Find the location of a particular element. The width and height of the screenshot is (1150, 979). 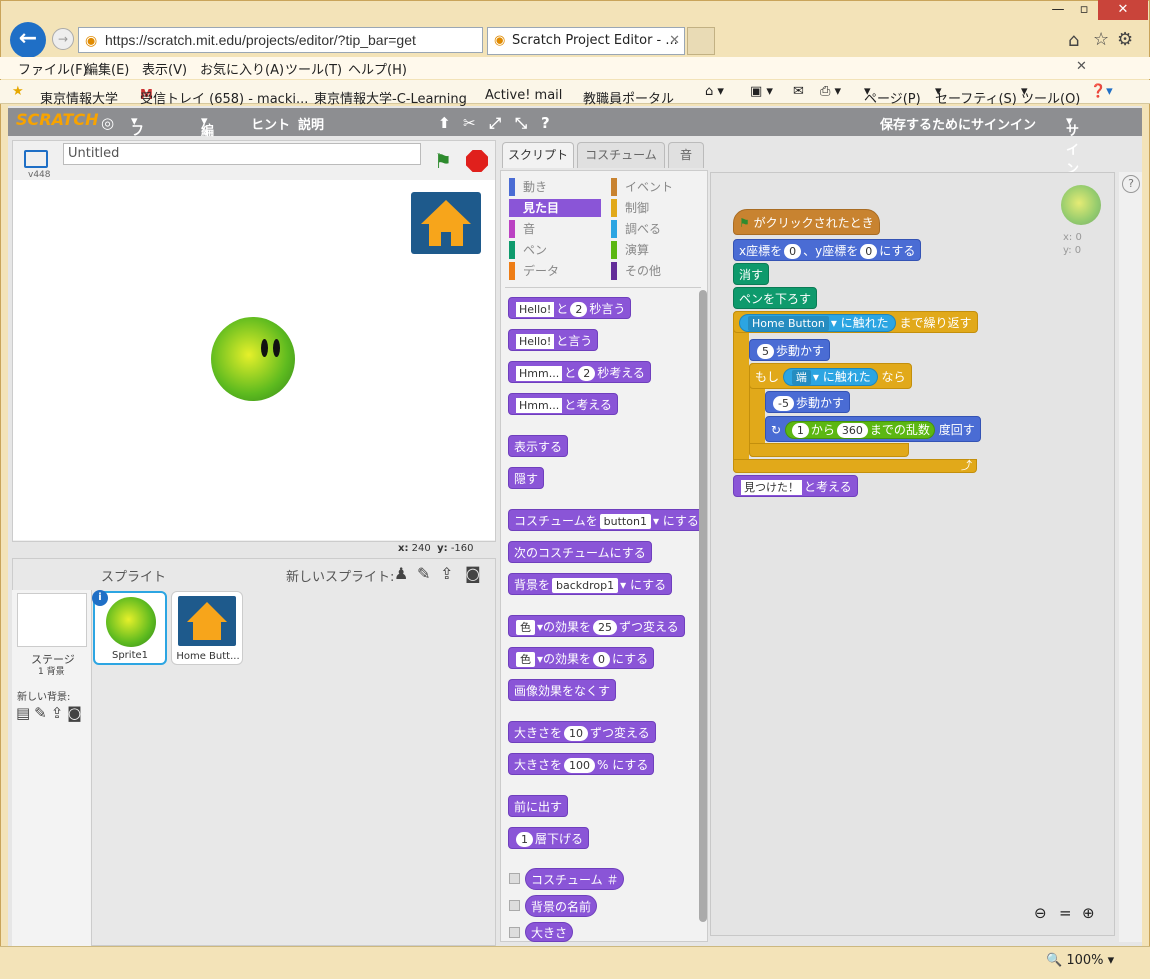

script-goto-xy: x座標を 0 、y座標を 0 にする is located at coordinates (827, 250).